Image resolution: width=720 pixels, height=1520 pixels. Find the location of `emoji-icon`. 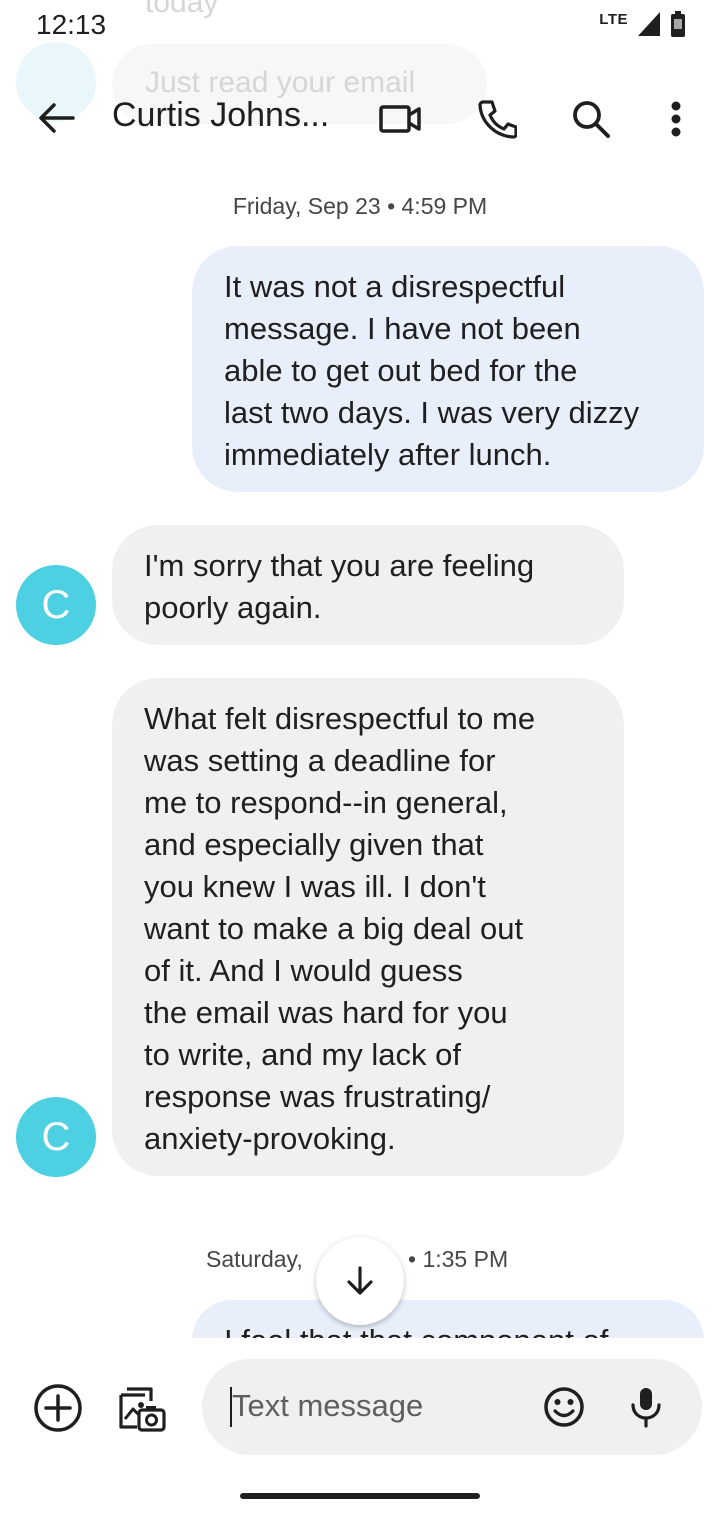

emoji-icon is located at coordinates (564, 1407).